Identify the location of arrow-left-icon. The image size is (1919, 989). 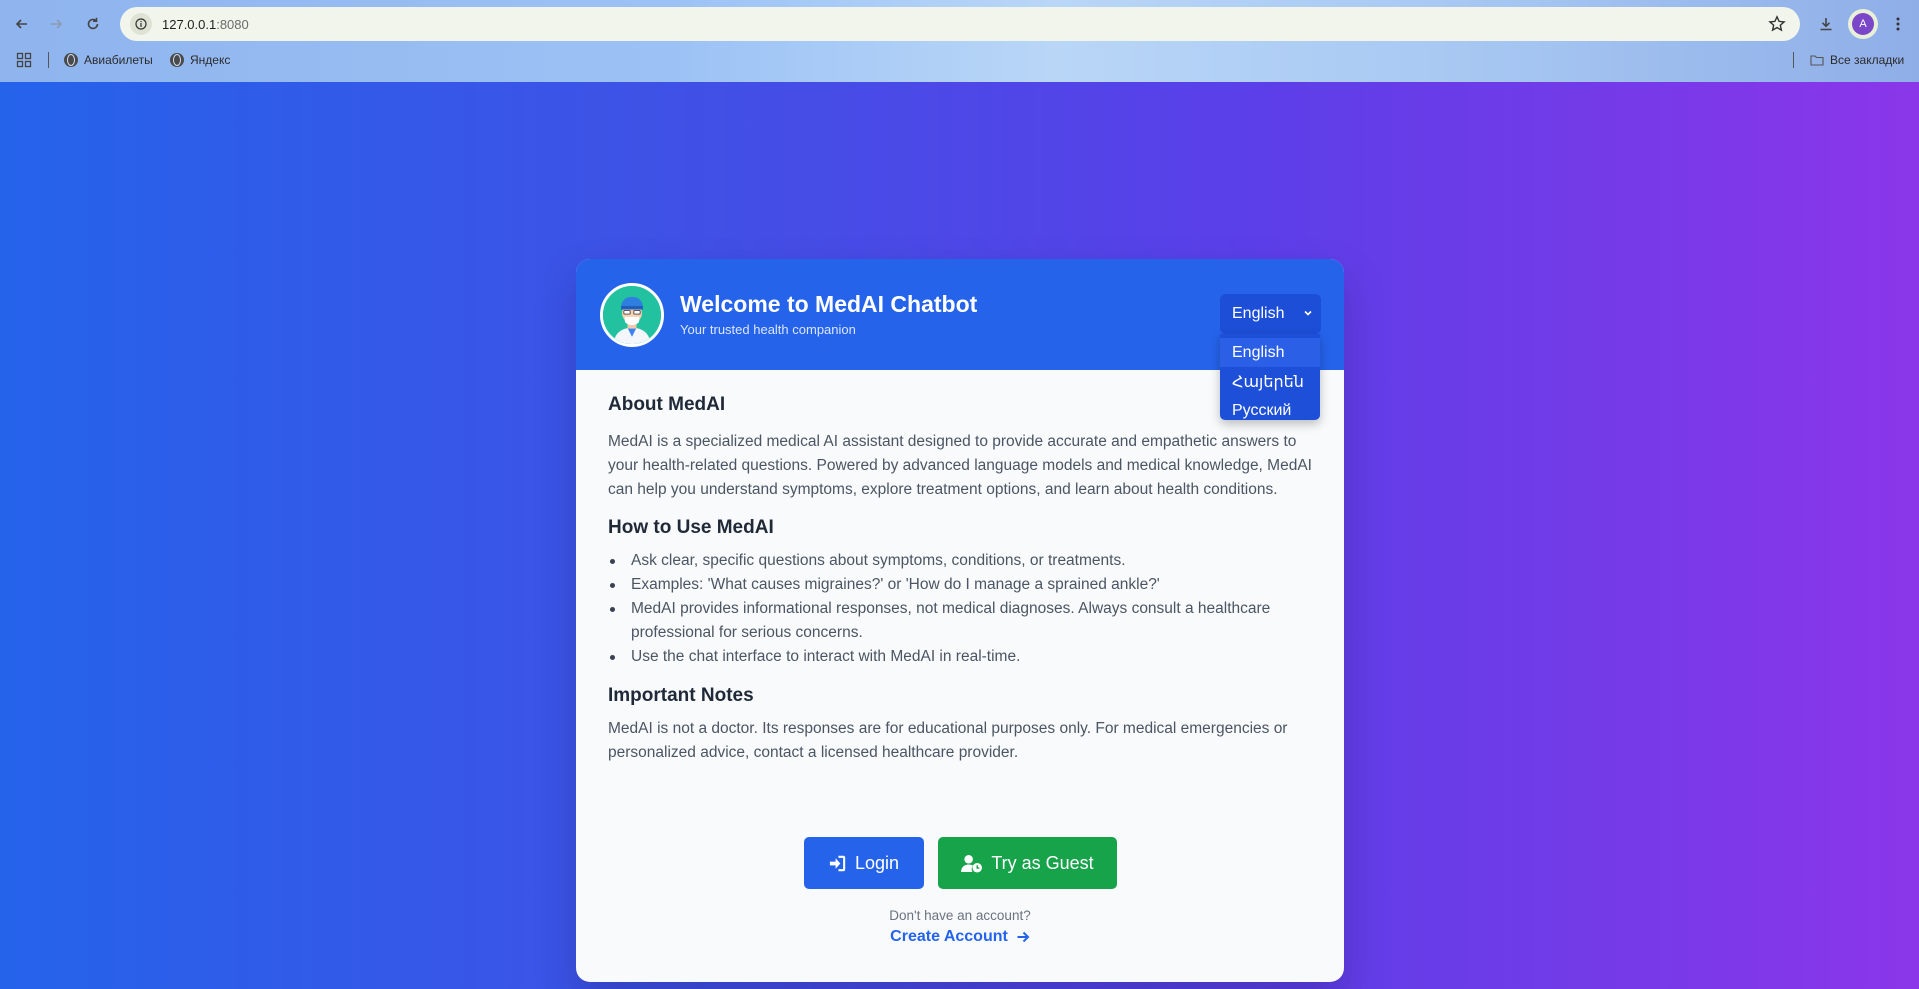
(21, 24).